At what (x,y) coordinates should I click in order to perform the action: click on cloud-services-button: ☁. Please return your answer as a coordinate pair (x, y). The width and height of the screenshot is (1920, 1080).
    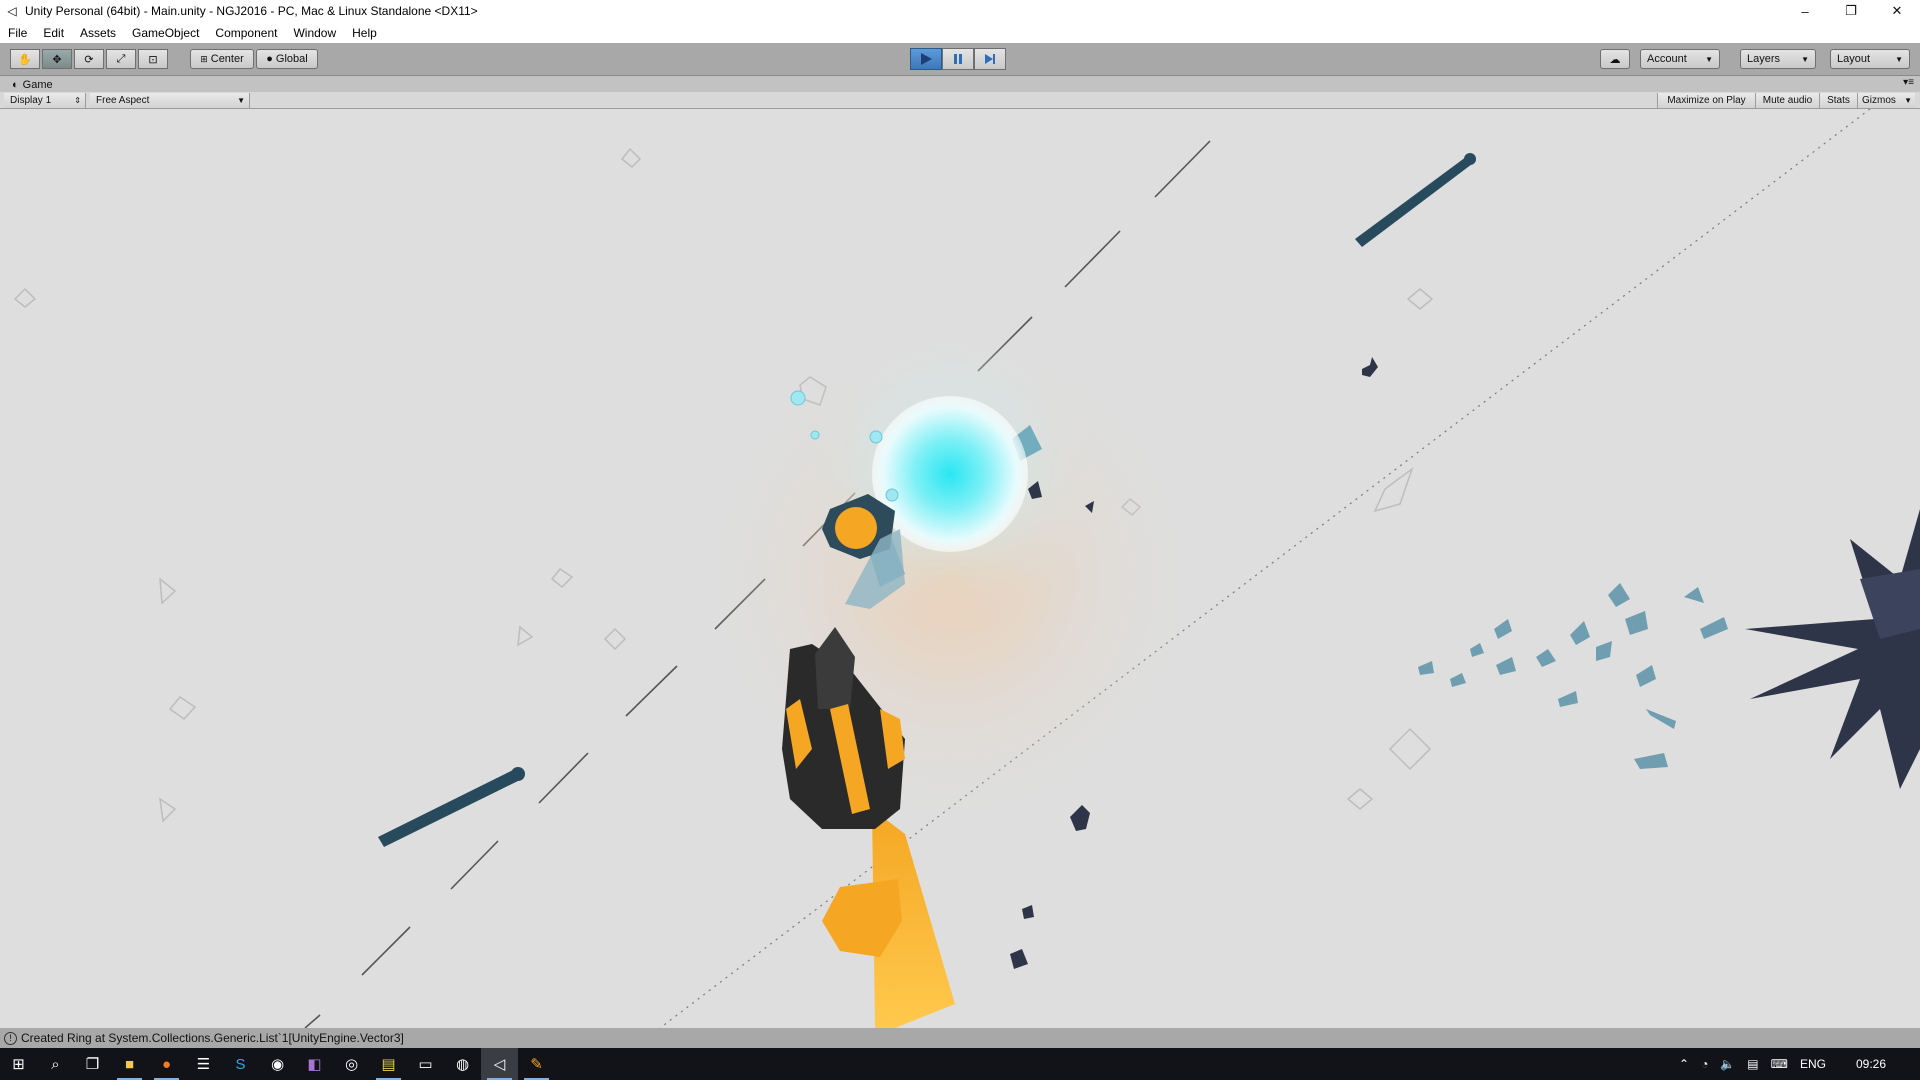
    Looking at the image, I should click on (1615, 59).